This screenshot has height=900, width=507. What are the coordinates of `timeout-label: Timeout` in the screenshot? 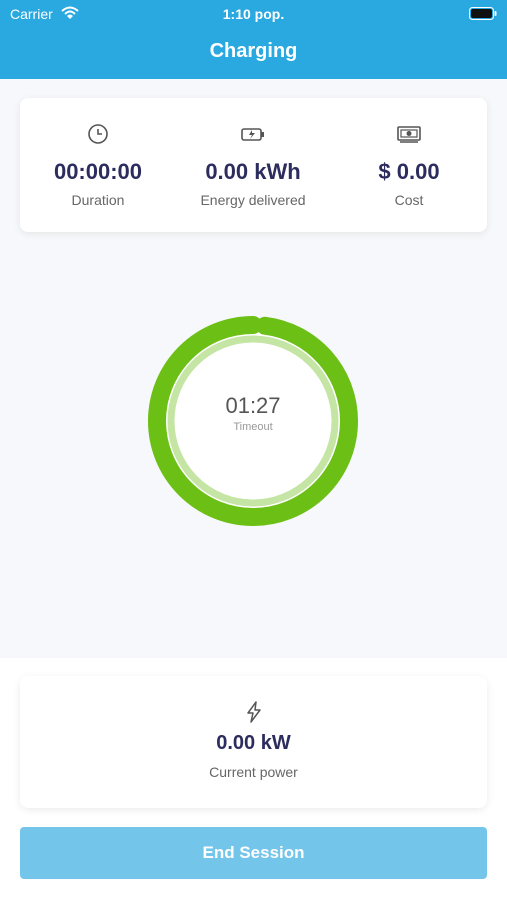 It's located at (253, 427).